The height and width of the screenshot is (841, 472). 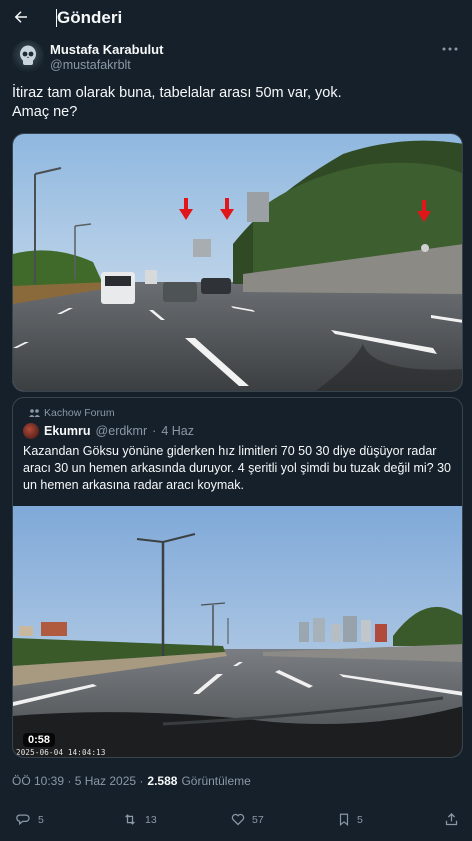 What do you see at coordinates (236, 18) in the screenshot?
I see `top-bar: Gönderi` at bounding box center [236, 18].